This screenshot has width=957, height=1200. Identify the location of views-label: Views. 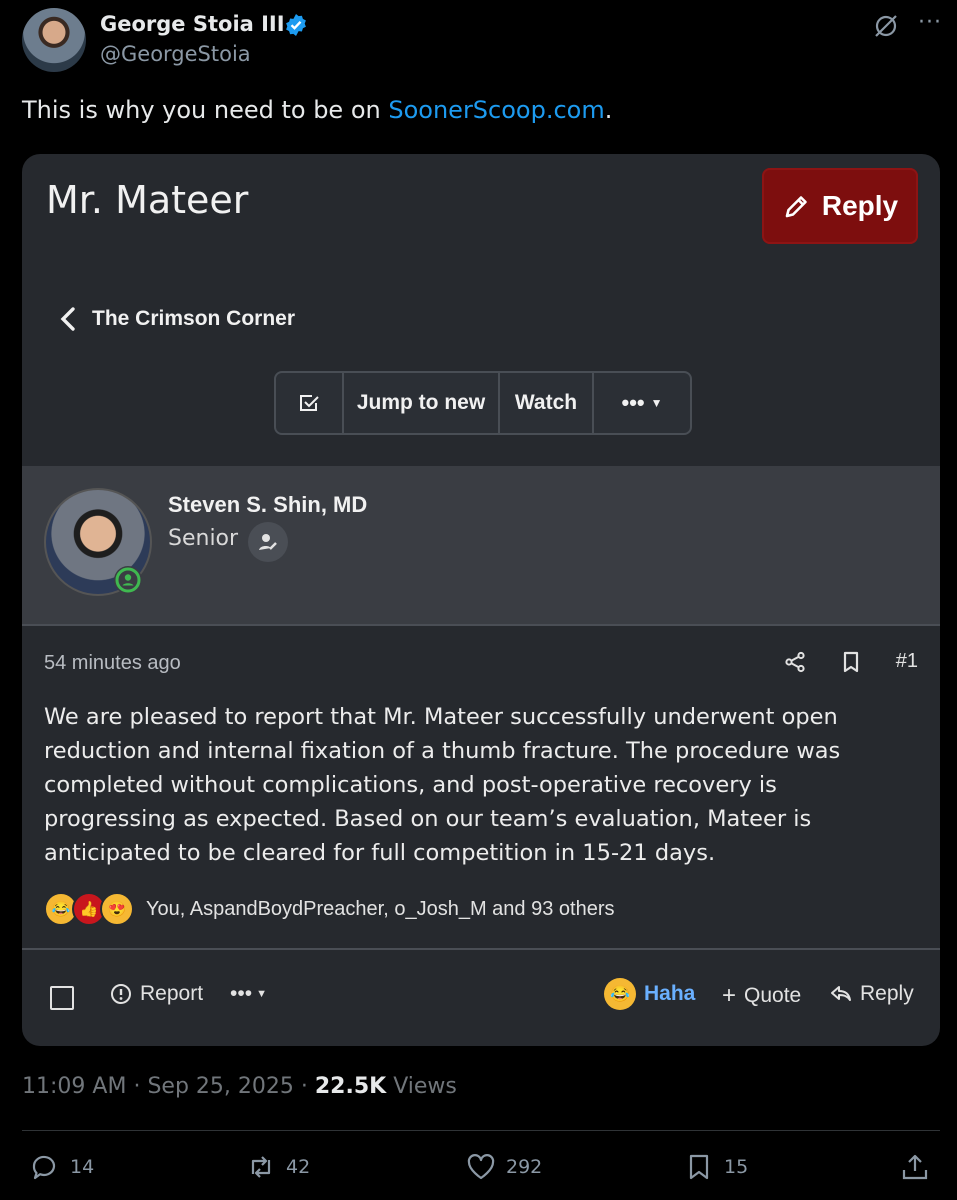
(425, 1086).